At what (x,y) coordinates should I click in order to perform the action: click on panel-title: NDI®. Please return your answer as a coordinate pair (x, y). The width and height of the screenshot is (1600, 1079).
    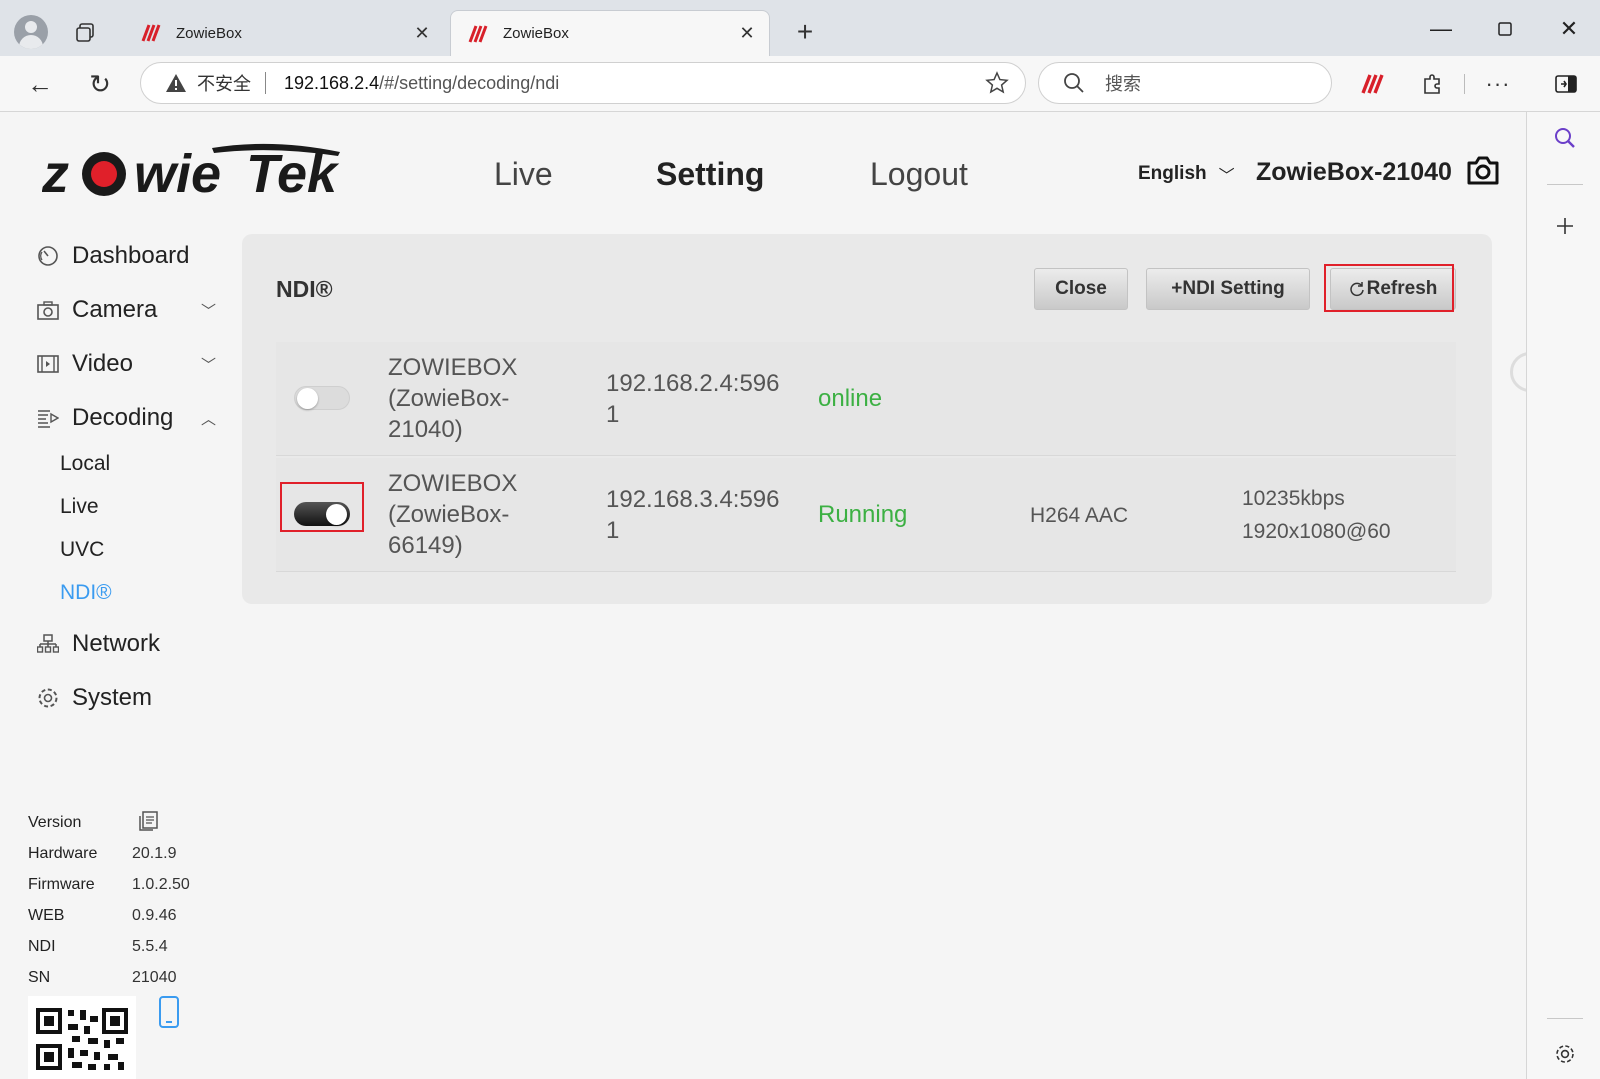
    Looking at the image, I should click on (304, 289).